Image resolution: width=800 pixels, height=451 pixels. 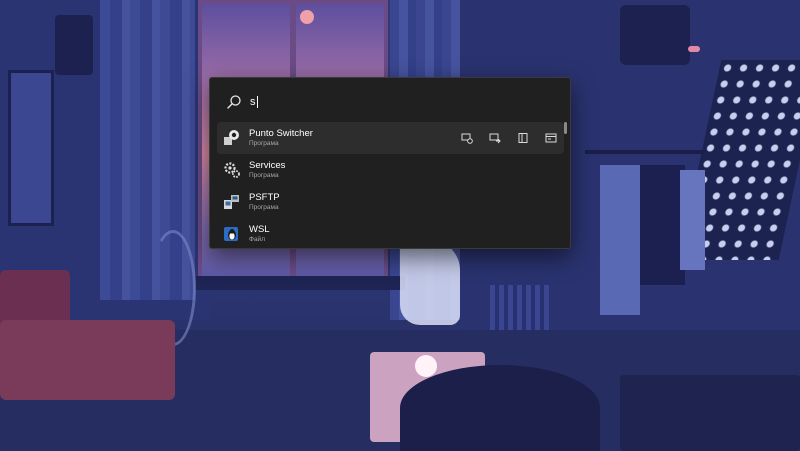 What do you see at coordinates (74, 45) in the screenshot?
I see `wallpaper-speaker-left` at bounding box center [74, 45].